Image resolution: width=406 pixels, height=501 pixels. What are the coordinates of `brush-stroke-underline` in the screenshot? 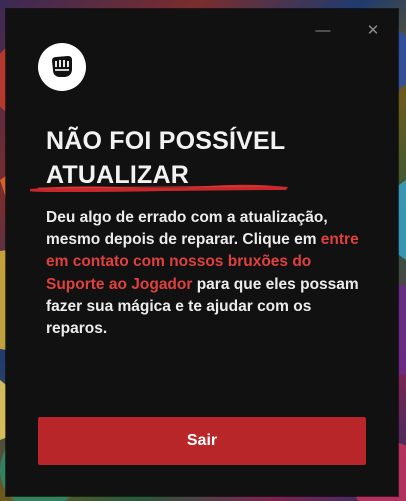 It's located at (159, 190).